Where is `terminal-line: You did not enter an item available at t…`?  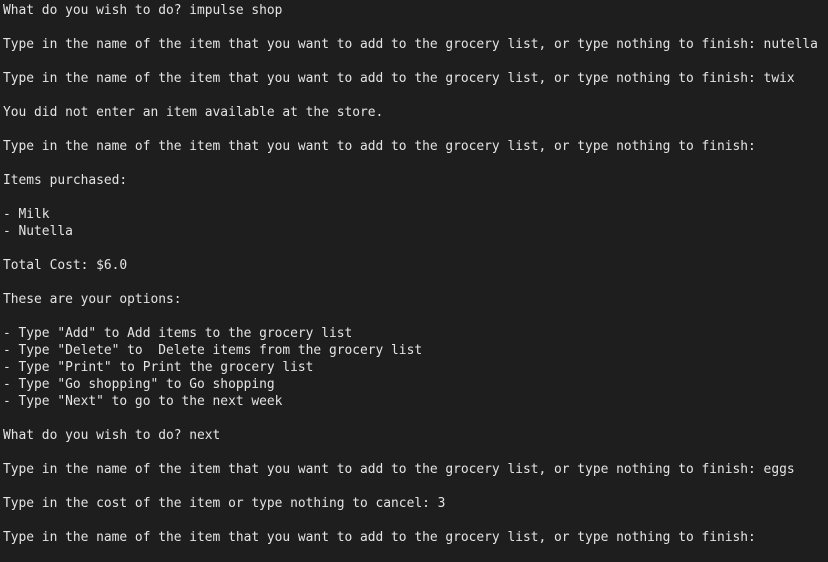 terminal-line: You did not enter an item available at t… is located at coordinates (193, 112).